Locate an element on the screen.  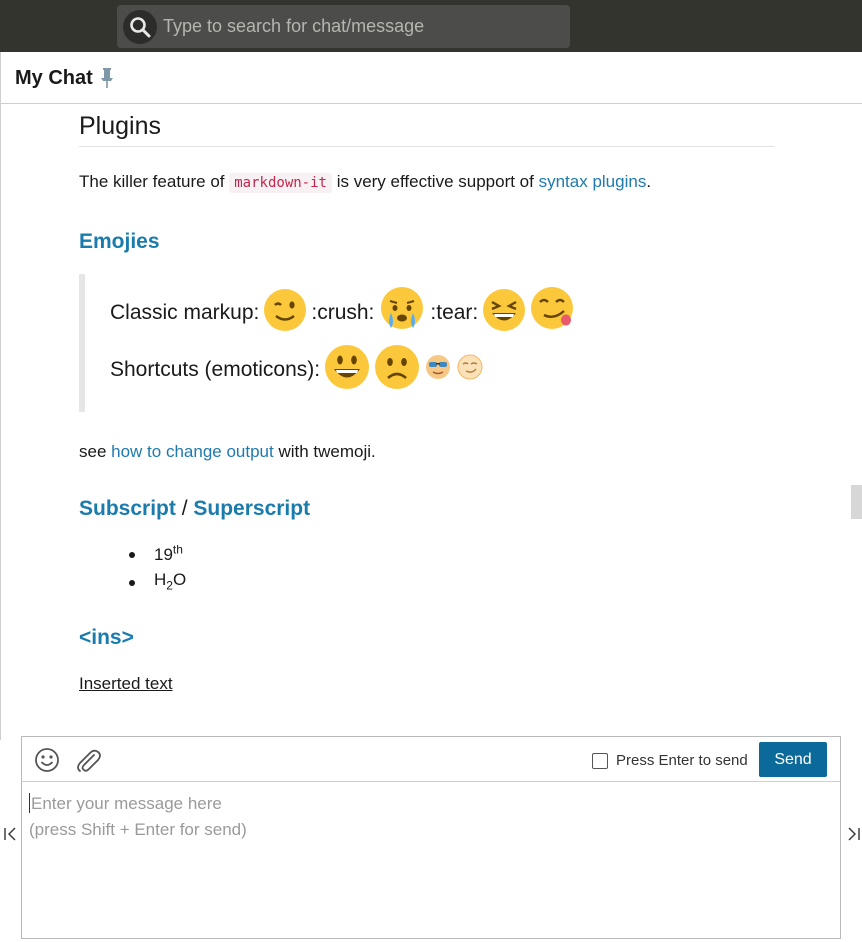
enter-to-send-toggle: Press Enter to send is located at coordinates (670, 760).